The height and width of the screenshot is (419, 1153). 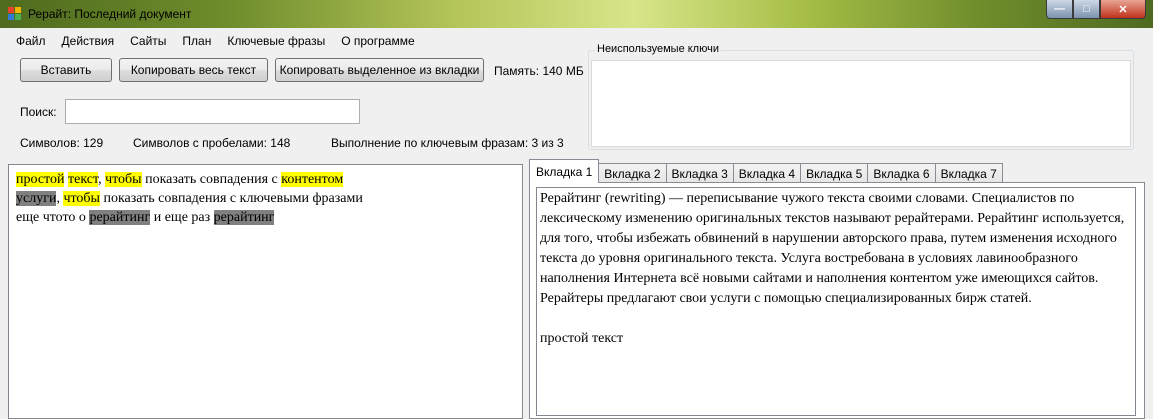 I want to click on menu-file: Файл, so click(x=31, y=42).